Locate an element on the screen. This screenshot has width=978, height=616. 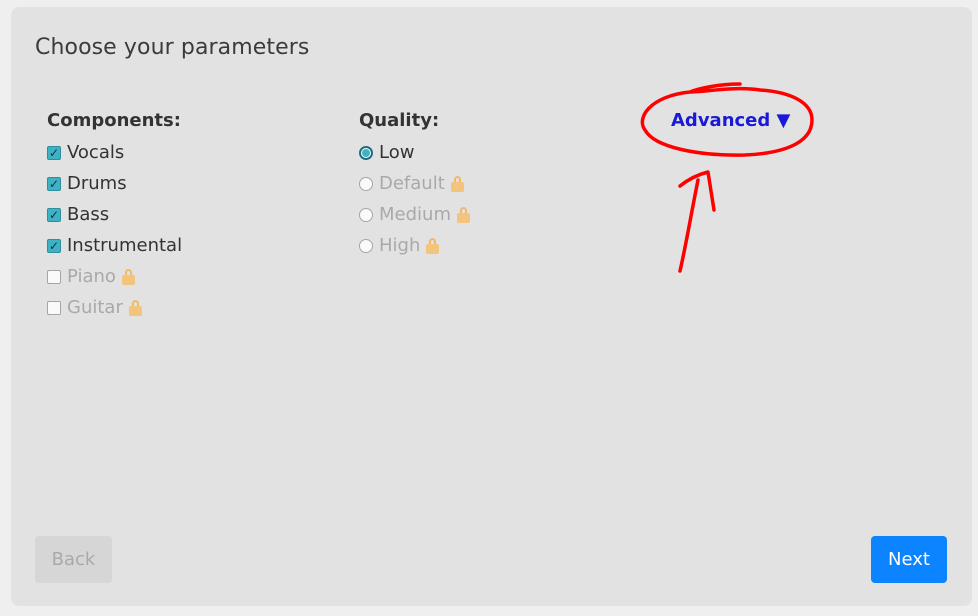
quality-label: Default is located at coordinates (412, 183).